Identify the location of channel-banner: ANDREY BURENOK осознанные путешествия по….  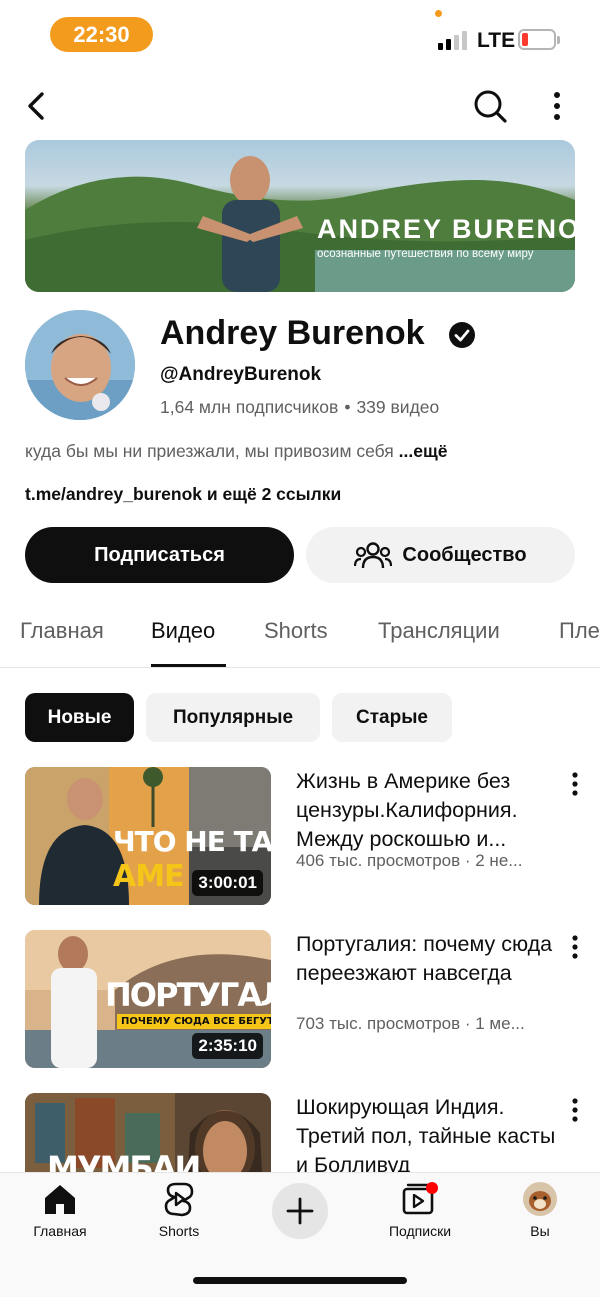
(300, 216).